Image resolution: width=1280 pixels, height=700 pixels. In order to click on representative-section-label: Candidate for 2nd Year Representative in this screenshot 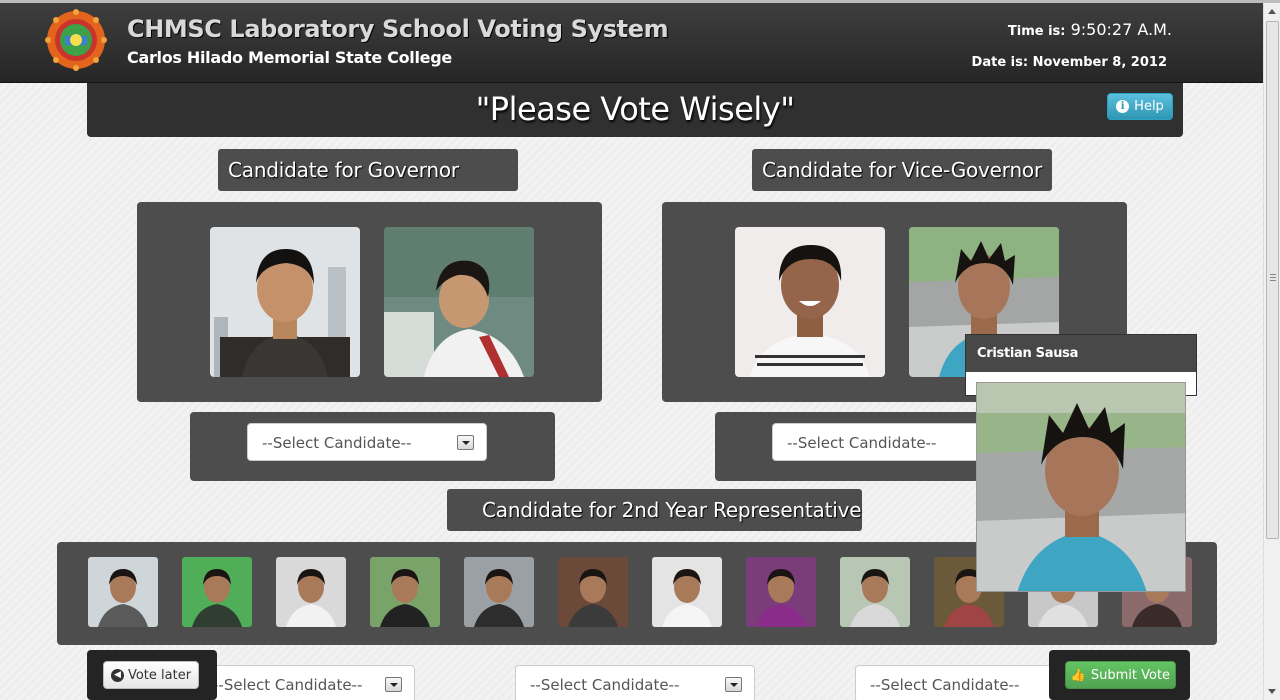, I will do `click(654, 510)`.